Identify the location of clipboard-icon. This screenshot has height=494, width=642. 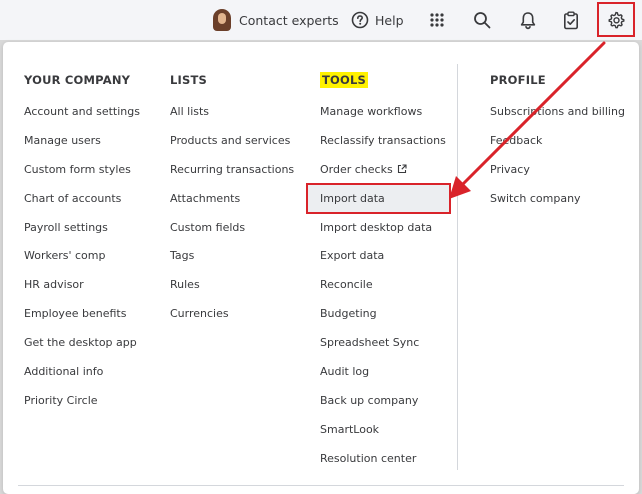
(571, 20).